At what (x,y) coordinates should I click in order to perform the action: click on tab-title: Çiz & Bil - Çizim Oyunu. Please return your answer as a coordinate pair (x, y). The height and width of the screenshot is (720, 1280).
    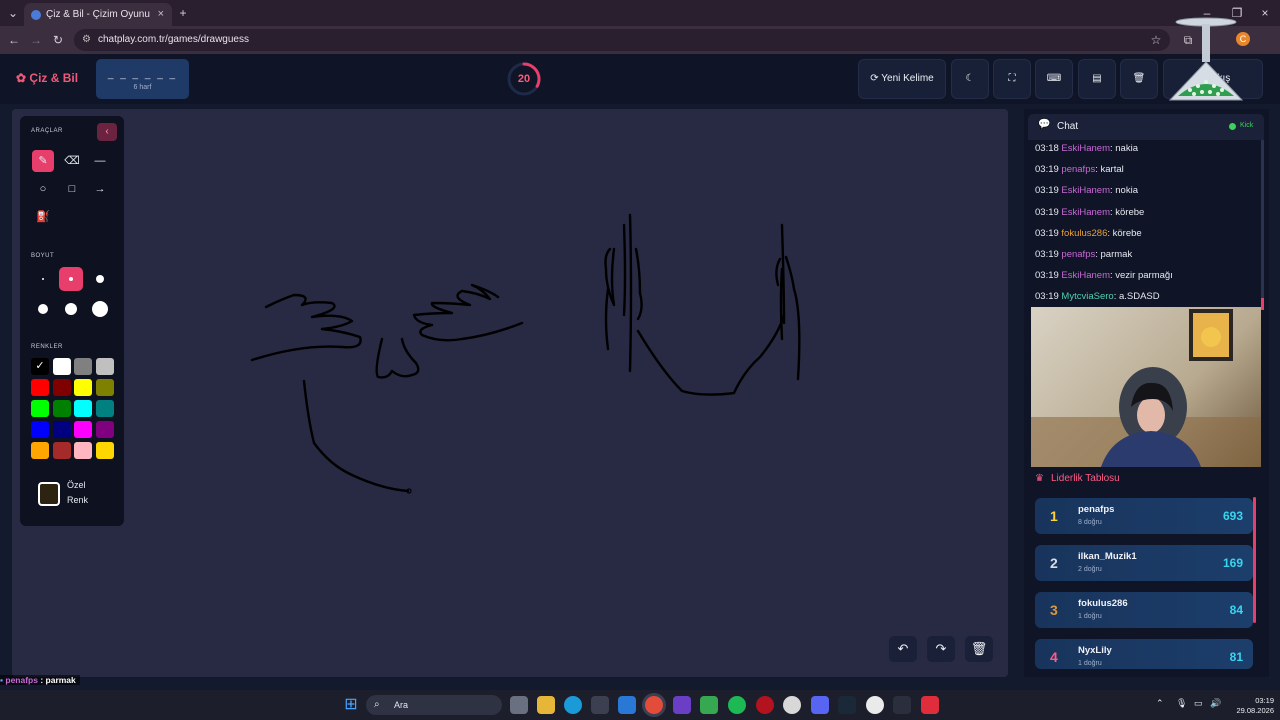
    Looking at the image, I should click on (98, 14).